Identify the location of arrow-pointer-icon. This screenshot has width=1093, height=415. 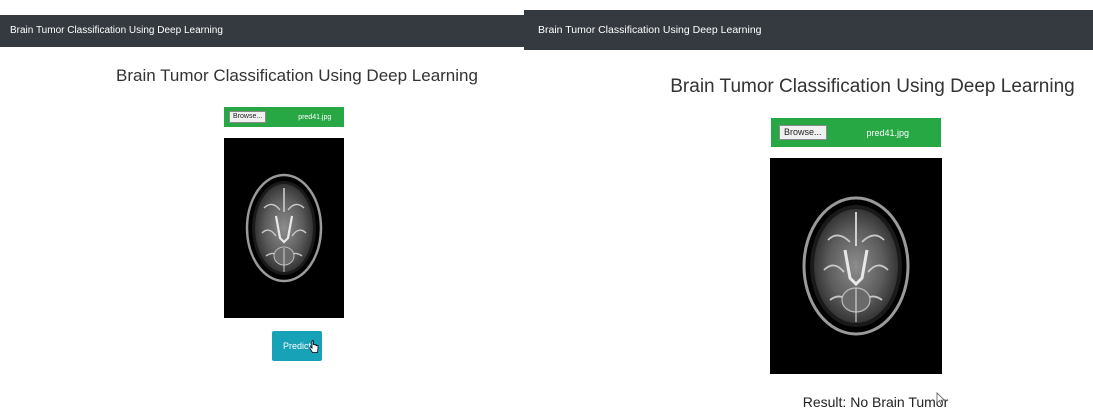
(941, 399).